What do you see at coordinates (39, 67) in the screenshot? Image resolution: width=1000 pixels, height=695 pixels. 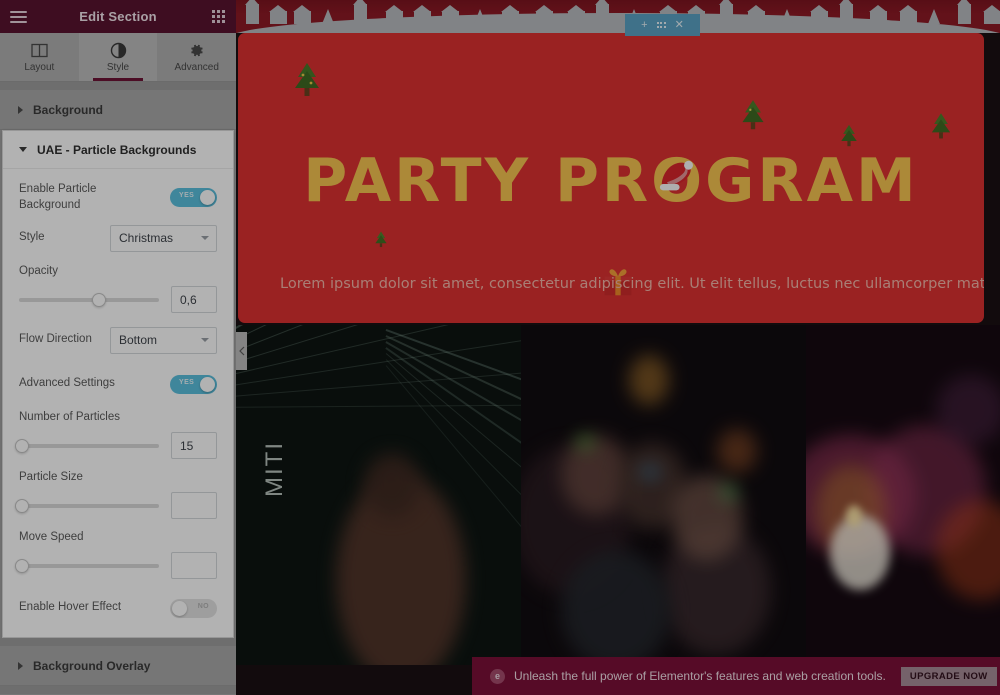 I see `tab-layout-label: Layout` at bounding box center [39, 67].